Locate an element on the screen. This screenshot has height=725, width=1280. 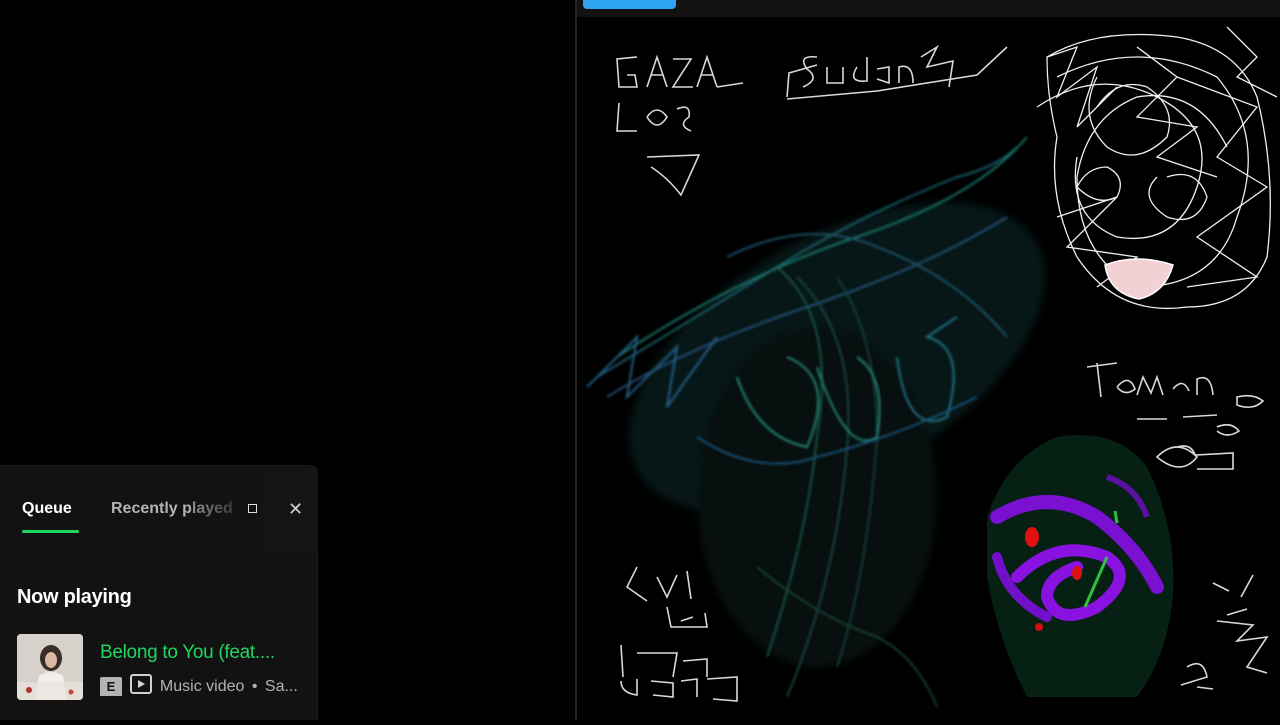
tab-active-indicator is located at coordinates (50, 531).